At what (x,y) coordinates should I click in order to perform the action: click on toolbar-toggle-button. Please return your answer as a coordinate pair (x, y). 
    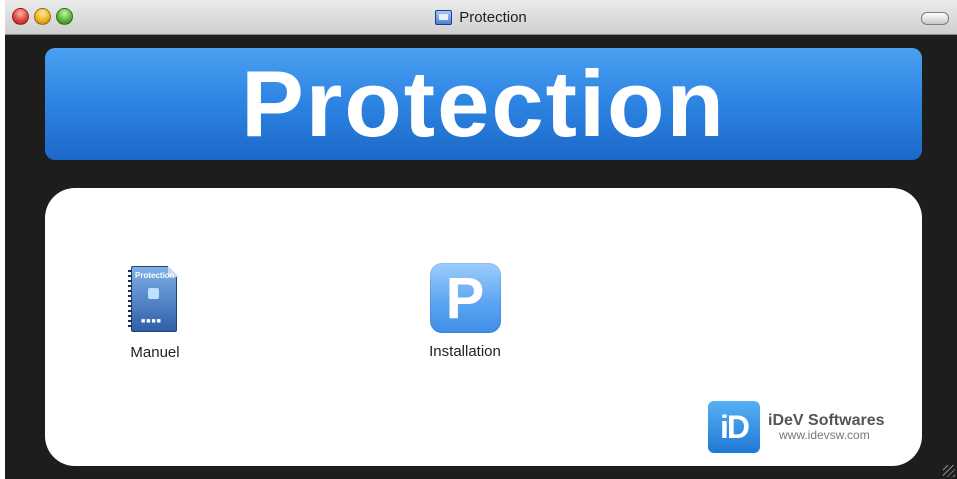
    Looking at the image, I should click on (935, 18).